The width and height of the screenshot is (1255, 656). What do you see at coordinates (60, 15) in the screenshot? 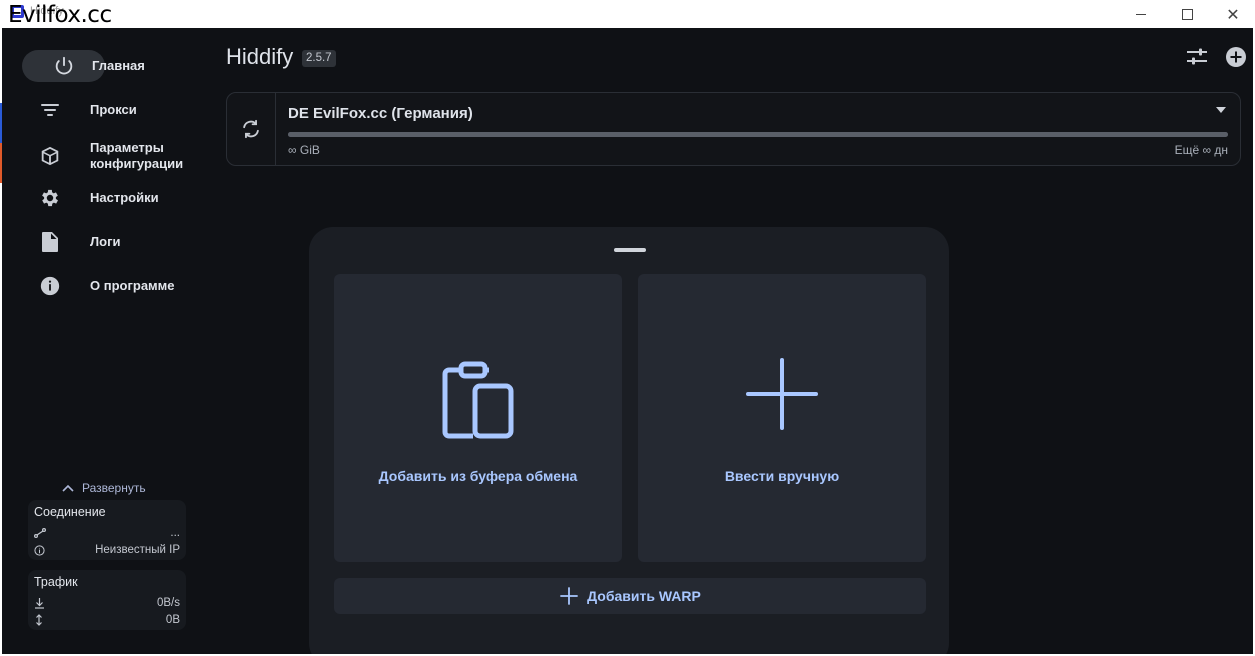
I see `watermark-title: Evilfox.cc` at bounding box center [60, 15].